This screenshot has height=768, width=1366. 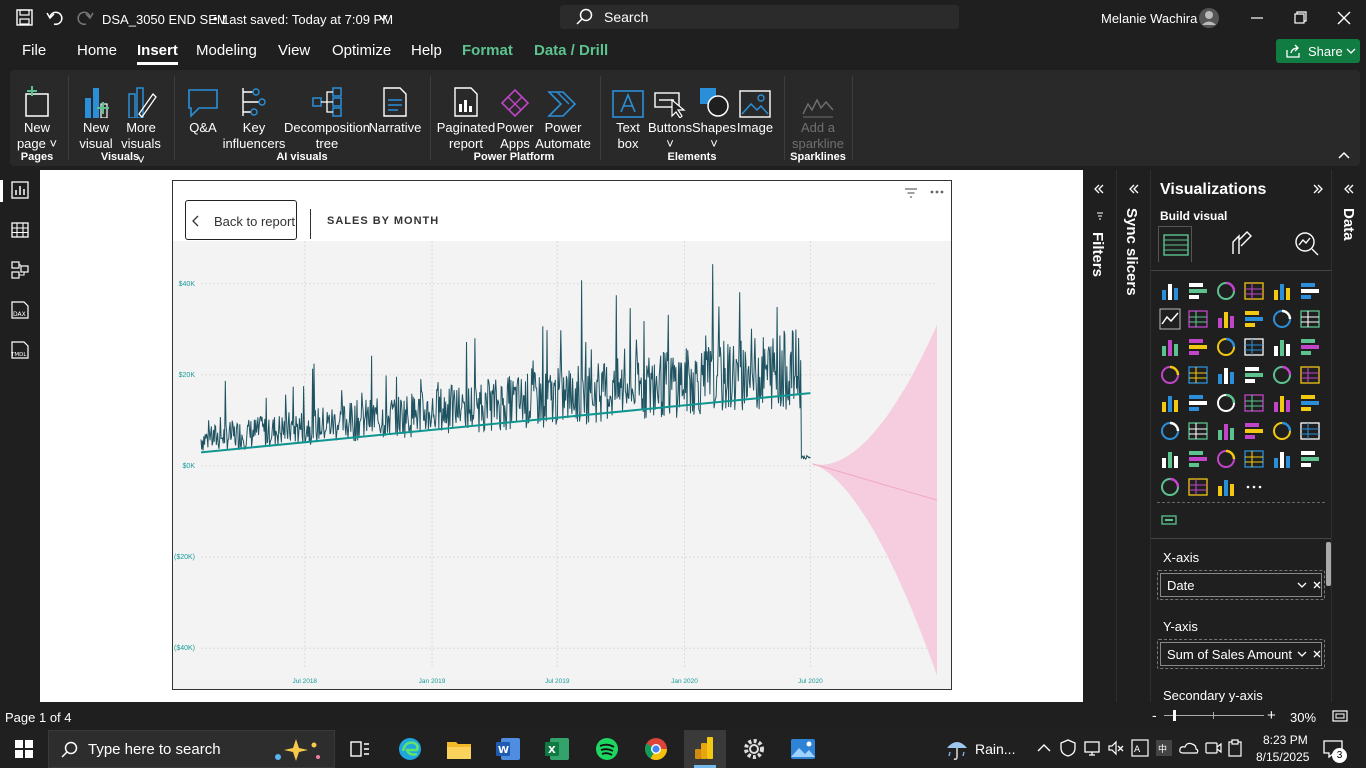 I want to click on model-view-icon, so click(x=20, y=270).